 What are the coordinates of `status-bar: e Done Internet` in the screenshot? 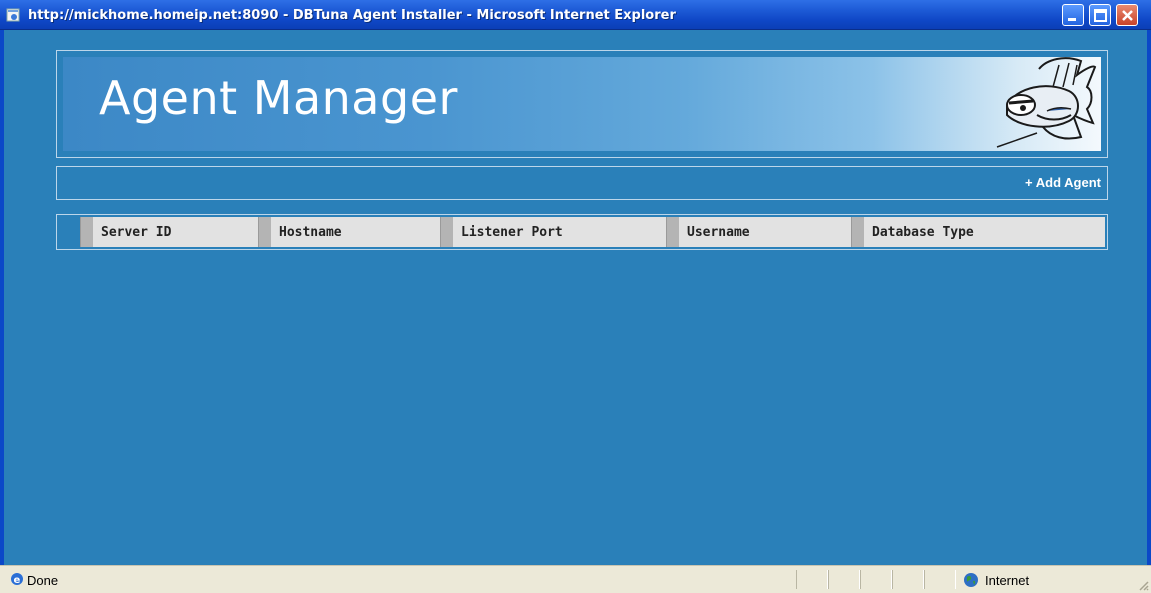 It's located at (575, 579).